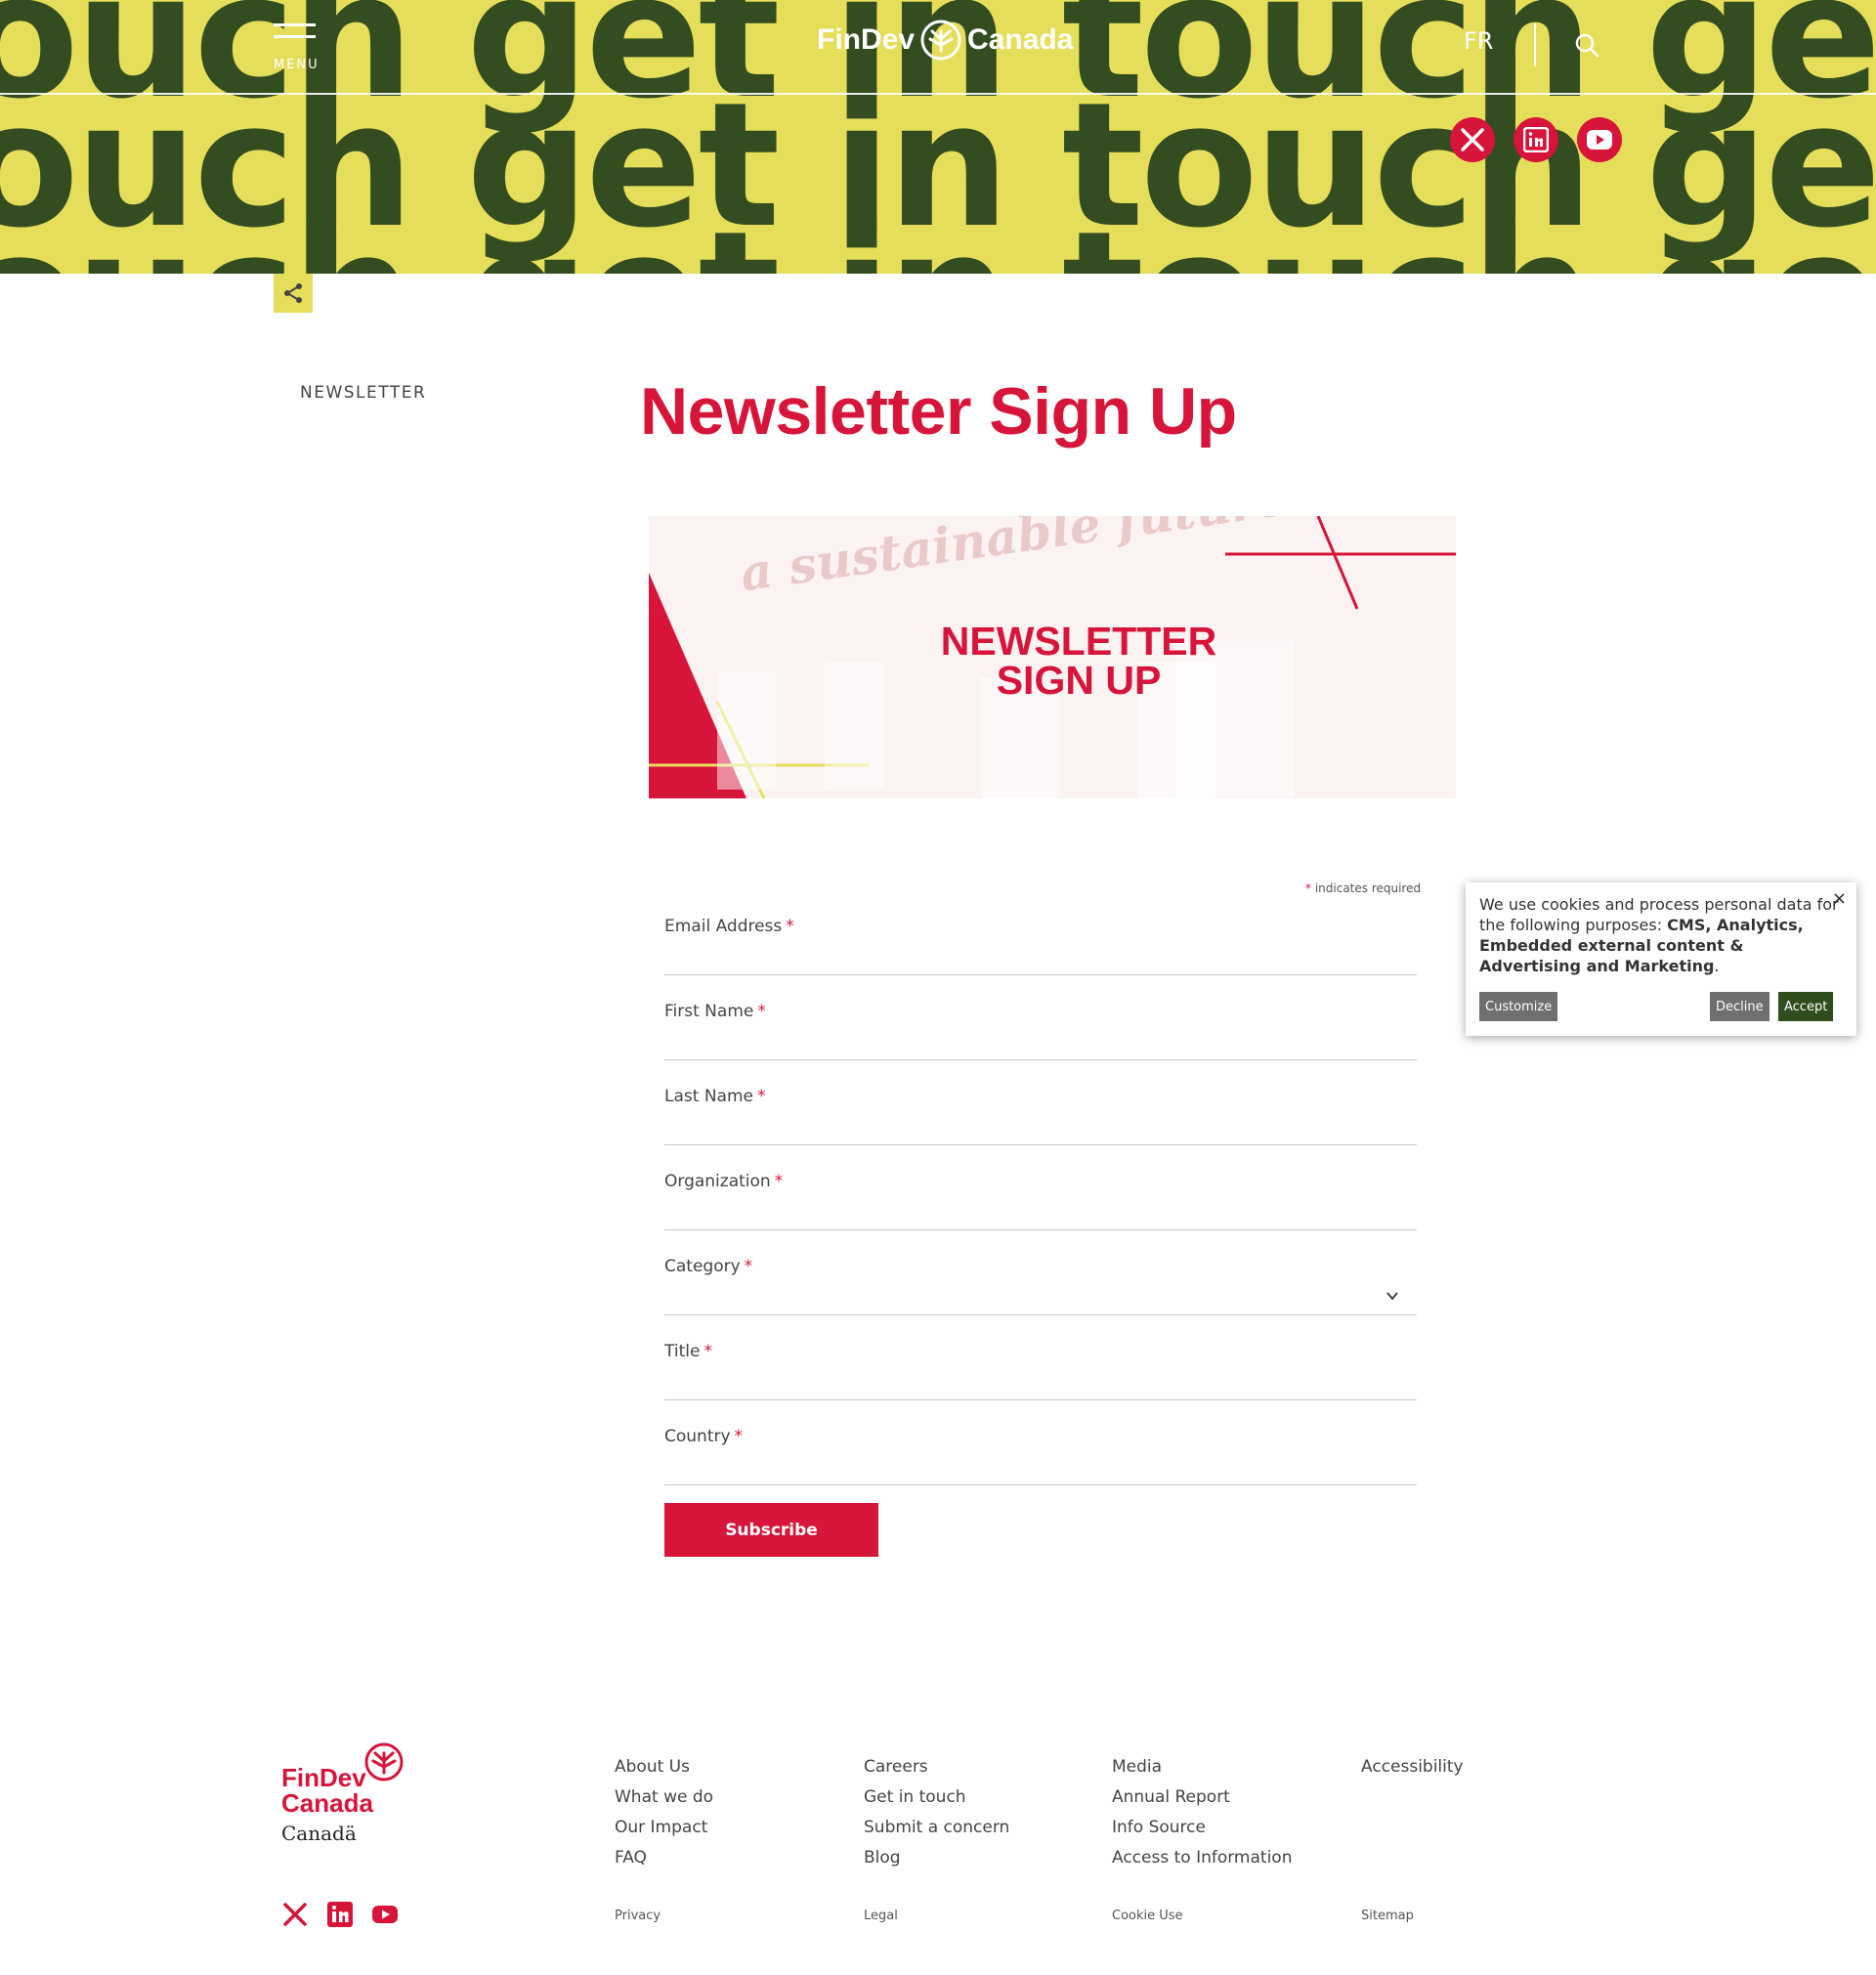  I want to click on menu-icon, so click(295, 25).